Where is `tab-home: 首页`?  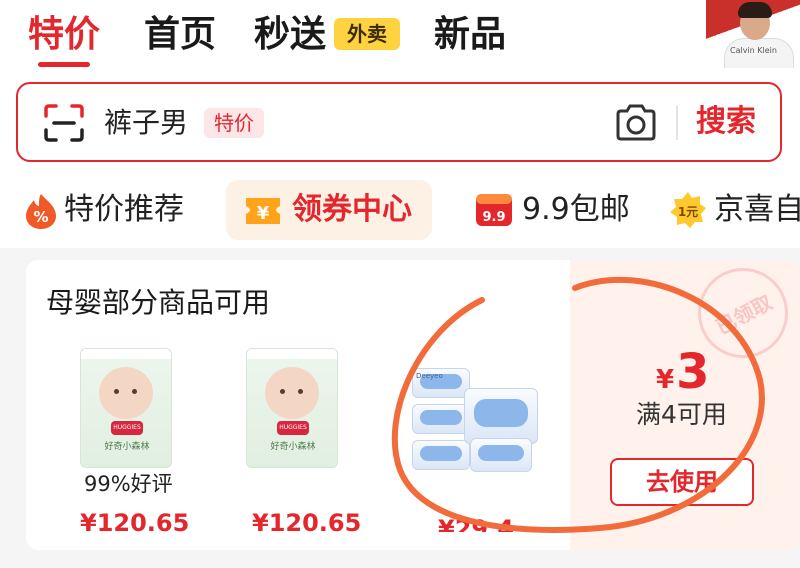 tab-home: 首页 is located at coordinates (180, 35).